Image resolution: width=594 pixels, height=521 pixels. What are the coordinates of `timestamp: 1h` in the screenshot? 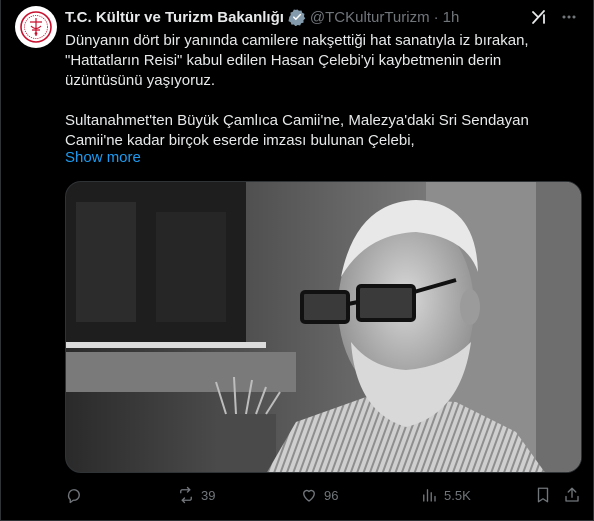 It's located at (451, 17).